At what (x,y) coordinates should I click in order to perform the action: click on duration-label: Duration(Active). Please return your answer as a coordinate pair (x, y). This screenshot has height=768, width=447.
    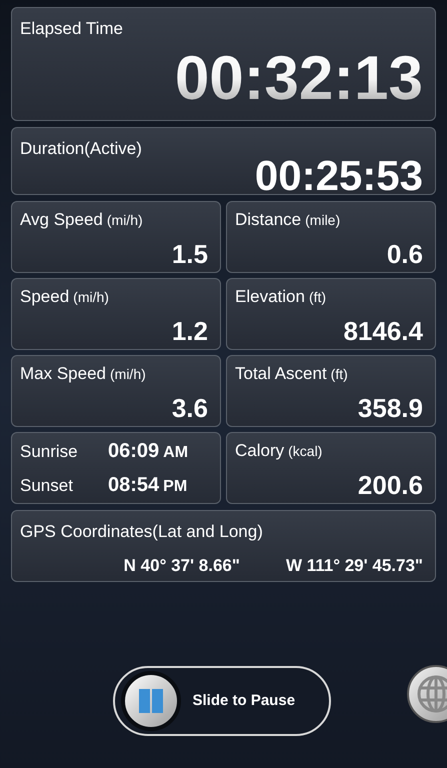
    Looking at the image, I should click on (81, 149).